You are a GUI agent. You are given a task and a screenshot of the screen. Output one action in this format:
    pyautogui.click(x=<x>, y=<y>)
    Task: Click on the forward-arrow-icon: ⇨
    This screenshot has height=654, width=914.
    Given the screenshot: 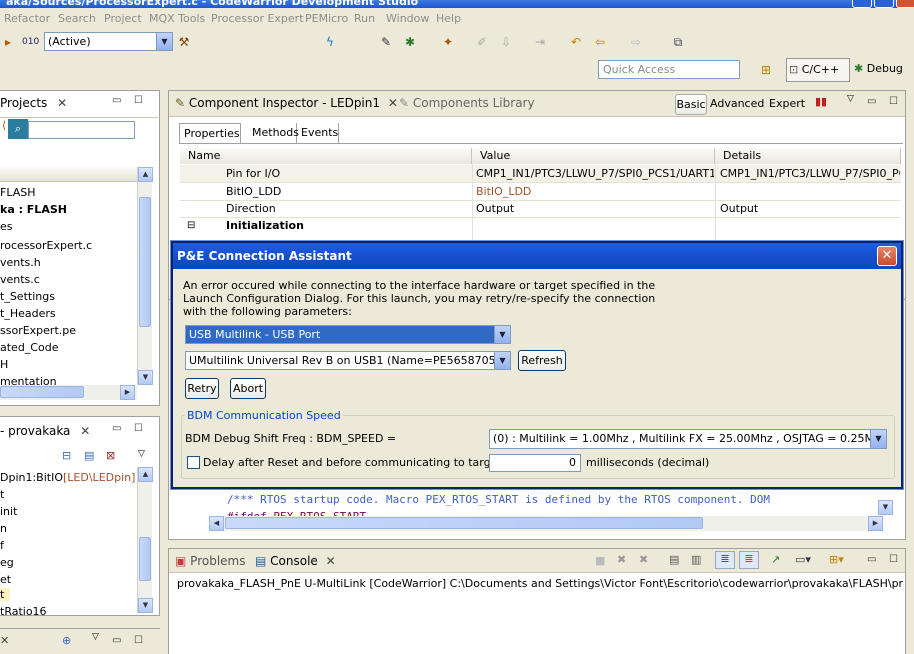 What is the action you would take?
    pyautogui.click(x=636, y=42)
    